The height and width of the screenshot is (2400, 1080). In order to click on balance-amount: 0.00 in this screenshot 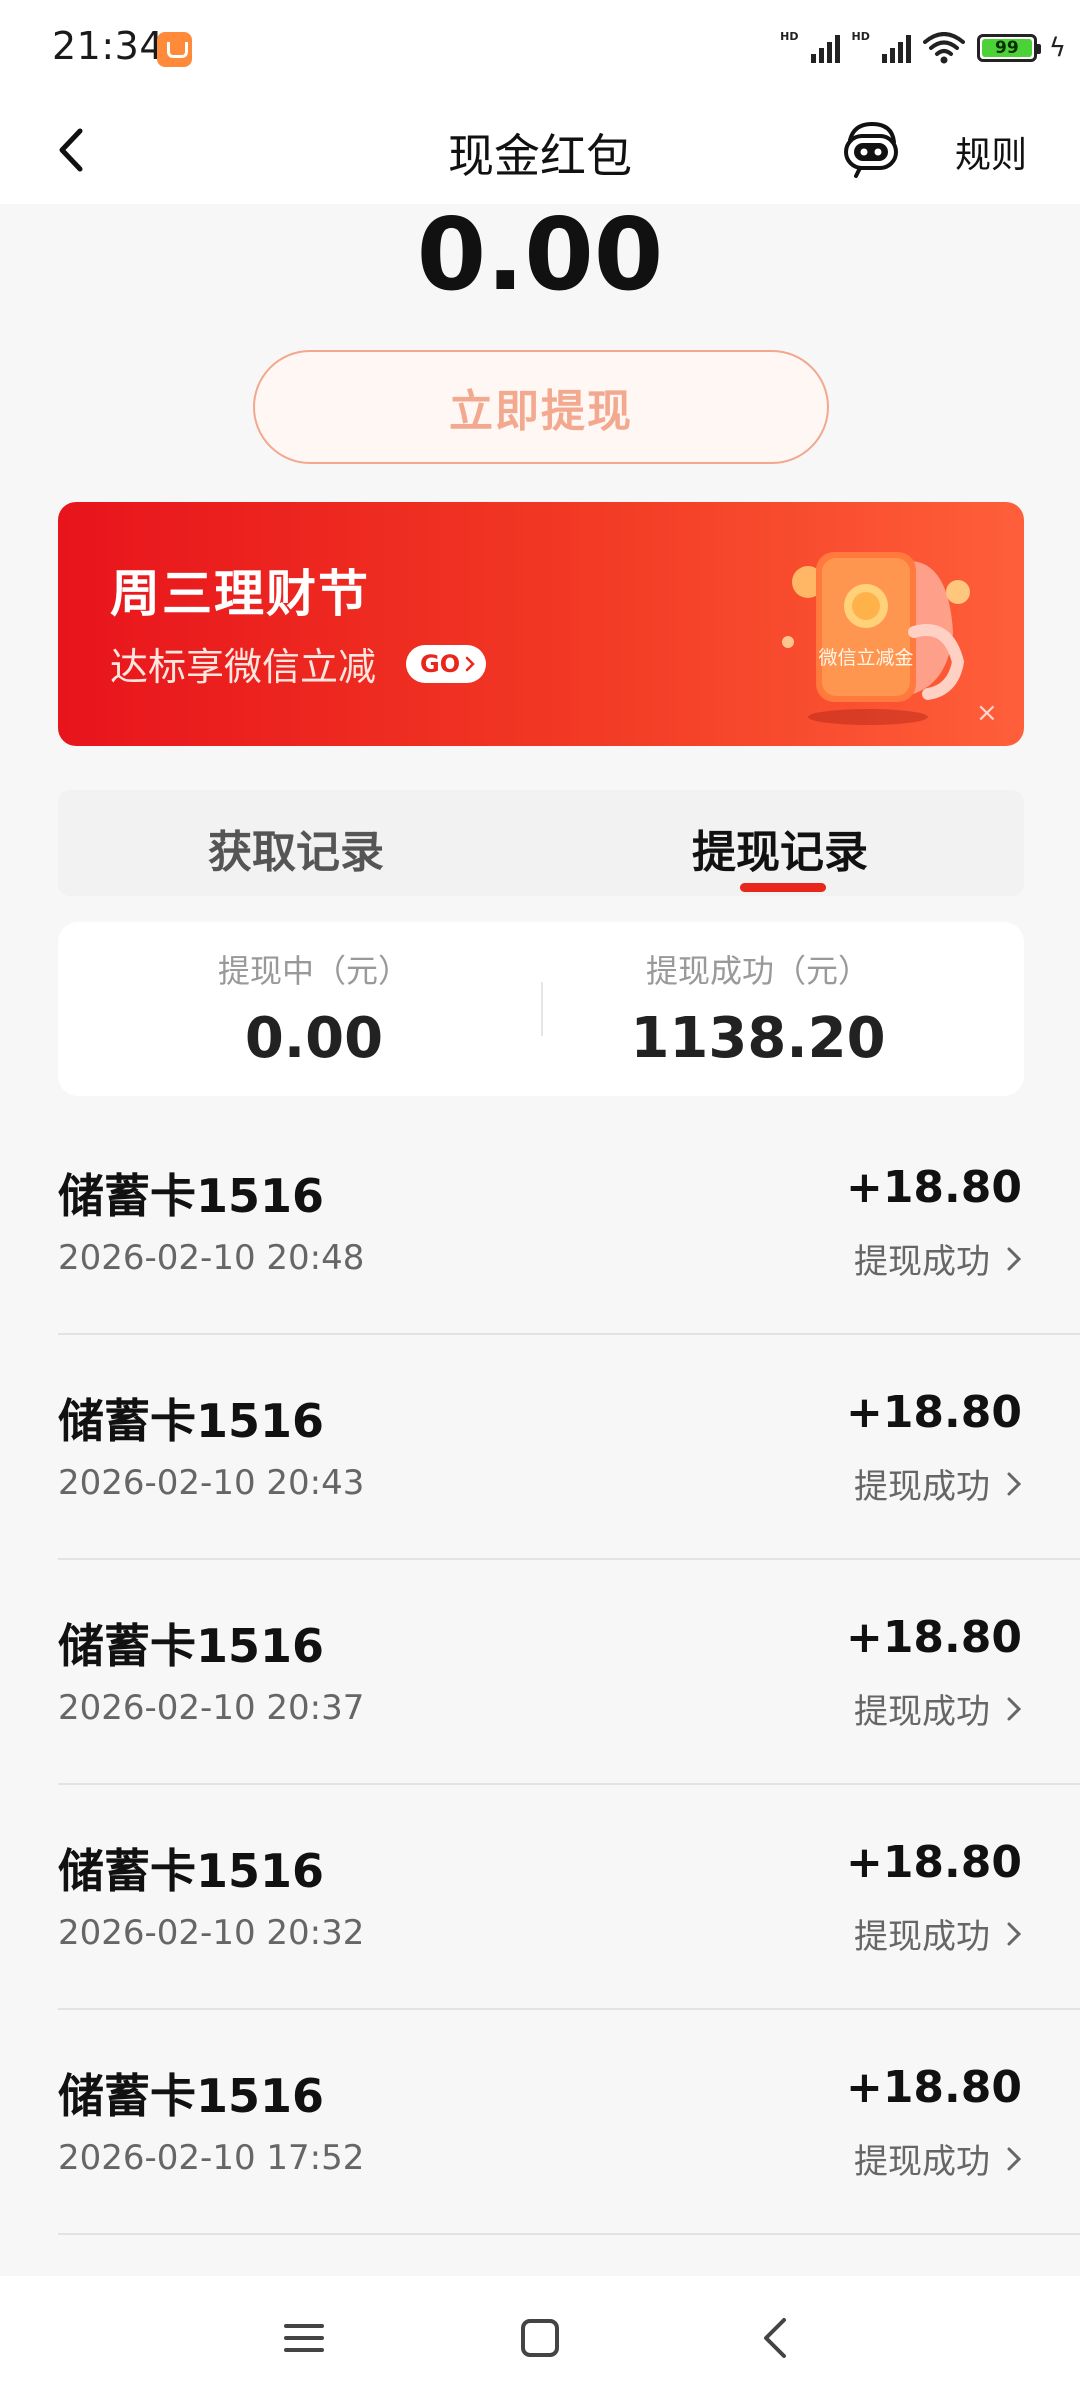, I will do `click(540, 254)`.